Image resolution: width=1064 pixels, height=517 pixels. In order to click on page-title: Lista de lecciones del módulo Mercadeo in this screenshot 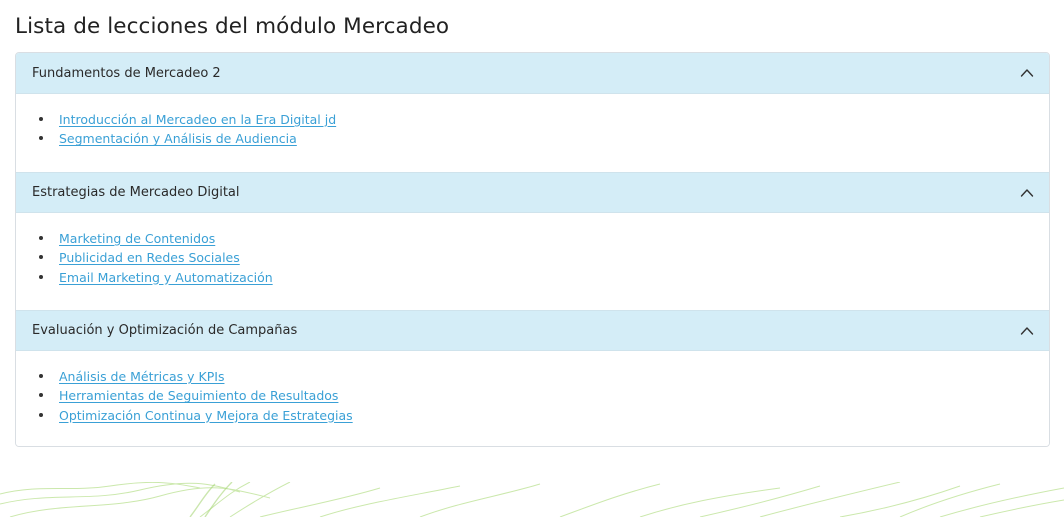, I will do `click(232, 26)`.